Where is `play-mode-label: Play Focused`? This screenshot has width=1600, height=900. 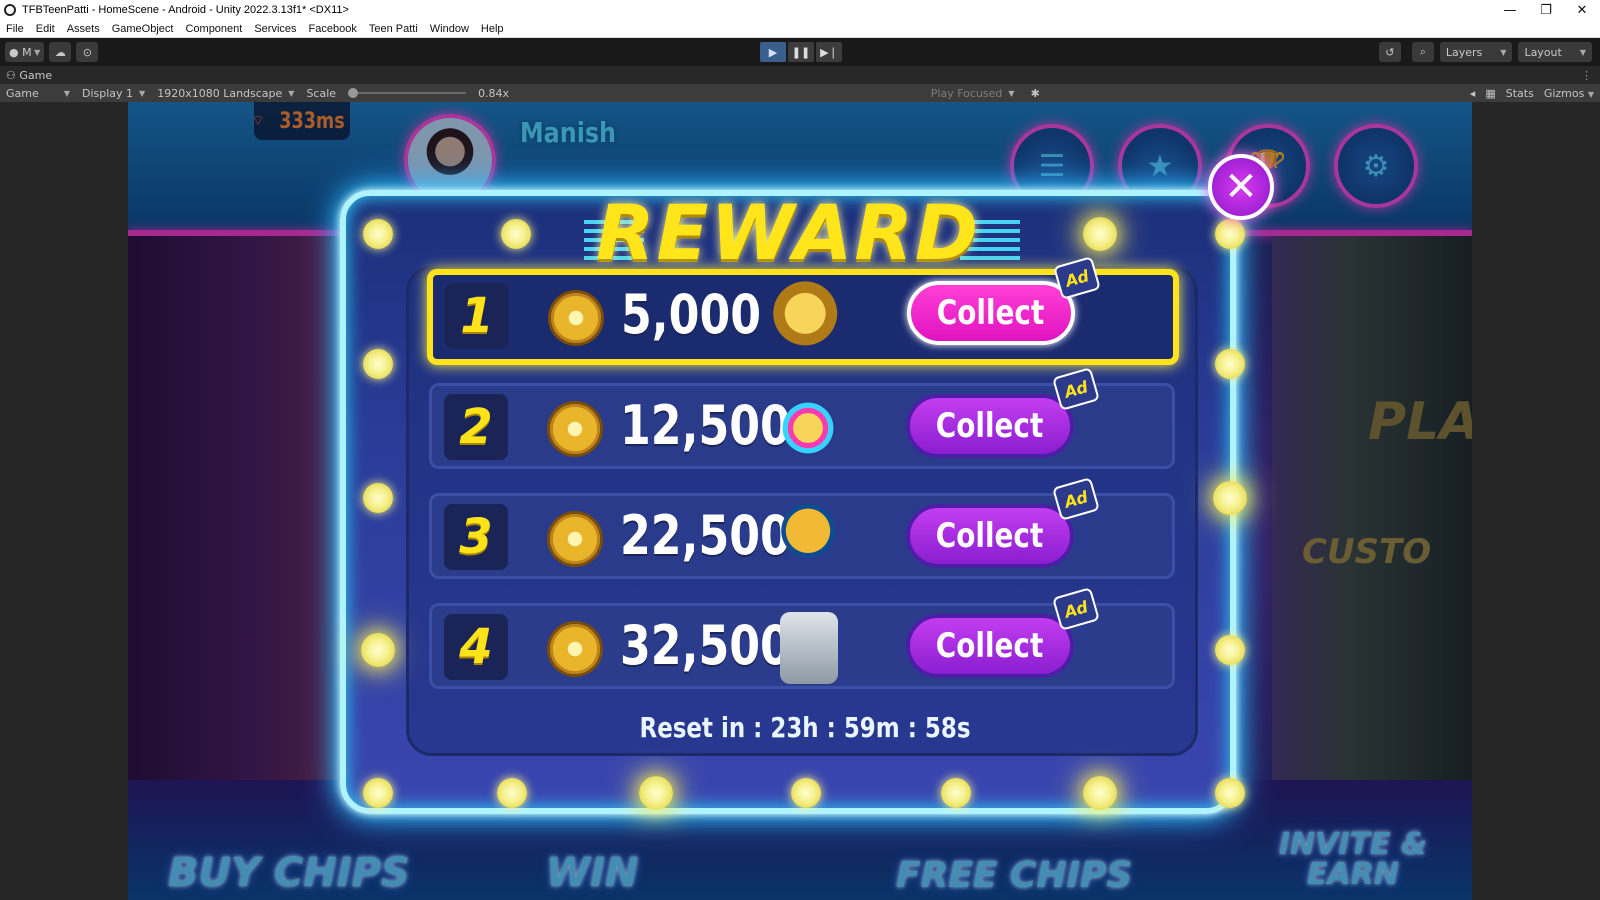
play-mode-label: Play Focused is located at coordinates (966, 93).